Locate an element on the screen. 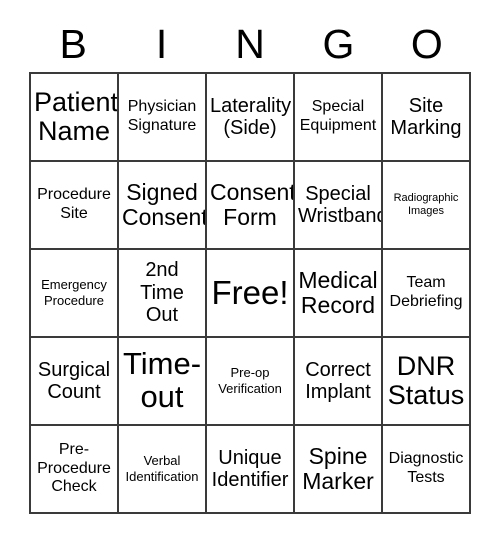 The image size is (500, 544). bingo-cell-label: Verbal Identification is located at coordinates (162, 468).